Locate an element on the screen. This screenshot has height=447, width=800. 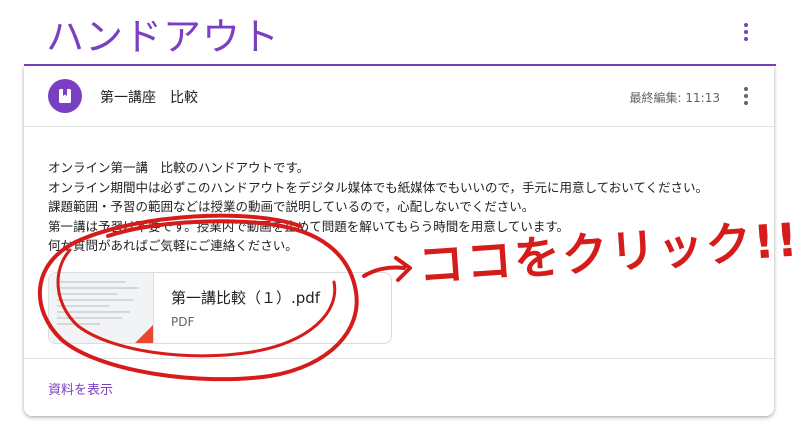
arrow-right-icon is located at coordinates (387, 269).